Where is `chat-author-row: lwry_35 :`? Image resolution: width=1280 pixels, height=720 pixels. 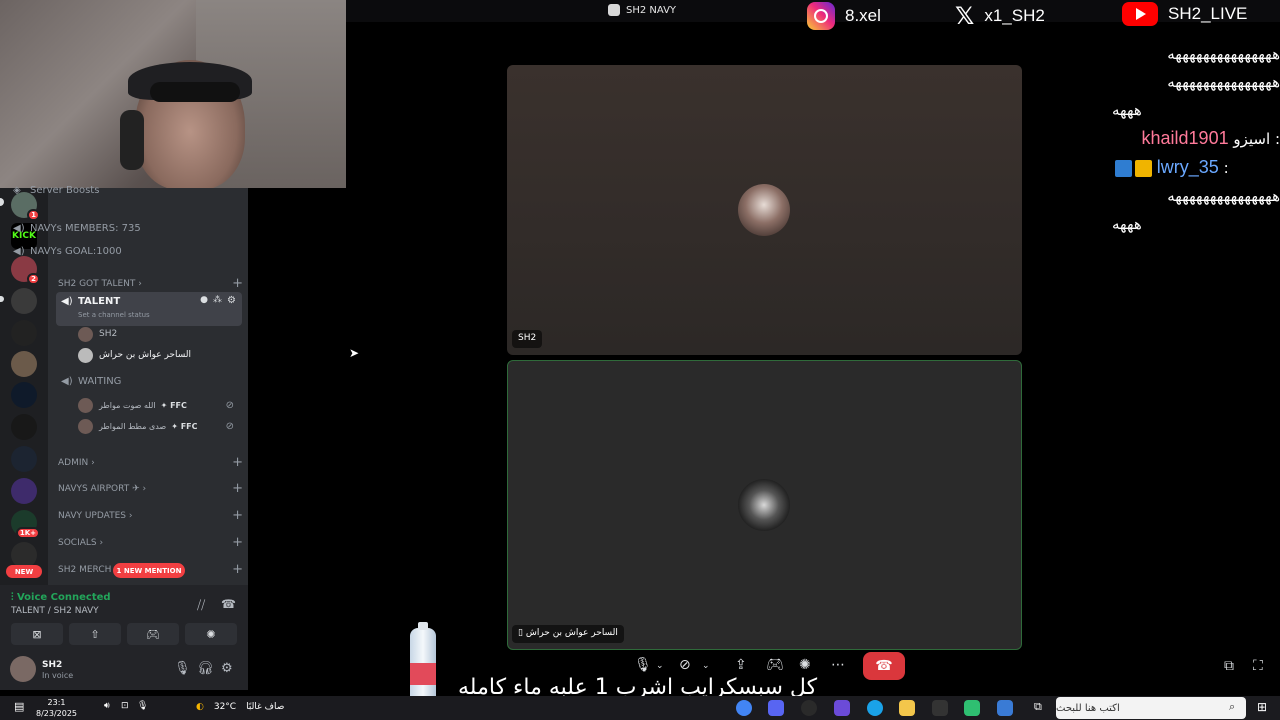
chat-author-row: lwry_35 : is located at coordinates (1196, 167).